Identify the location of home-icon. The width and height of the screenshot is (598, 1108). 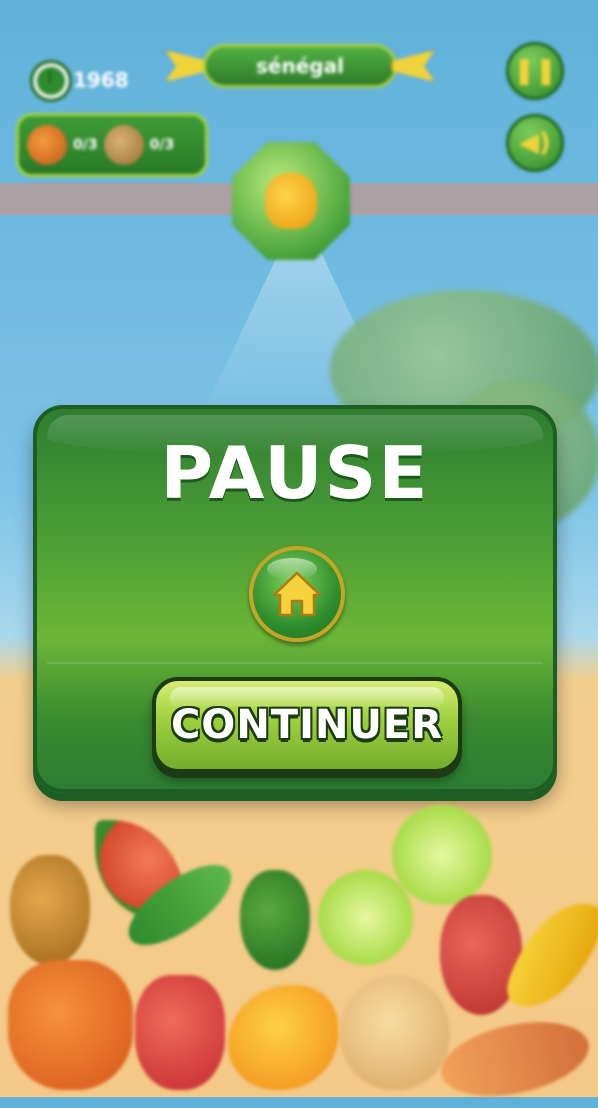
(297, 594).